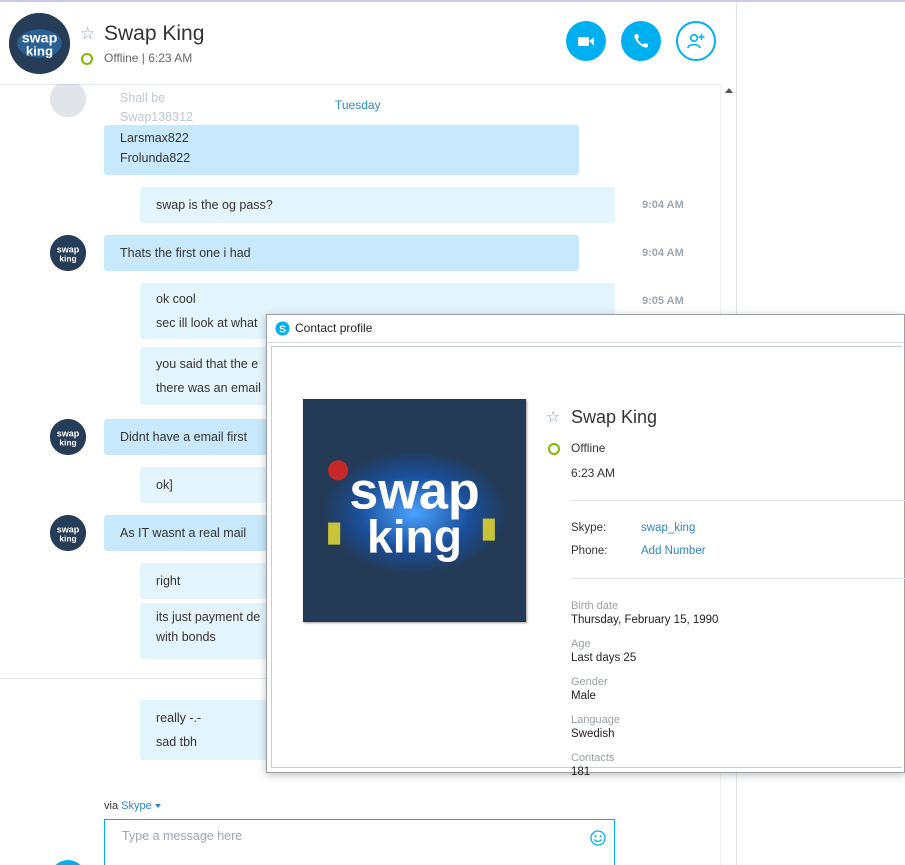 The image size is (905, 865). Describe the element at coordinates (595, 720) in the screenshot. I see `language-label: Language` at that location.